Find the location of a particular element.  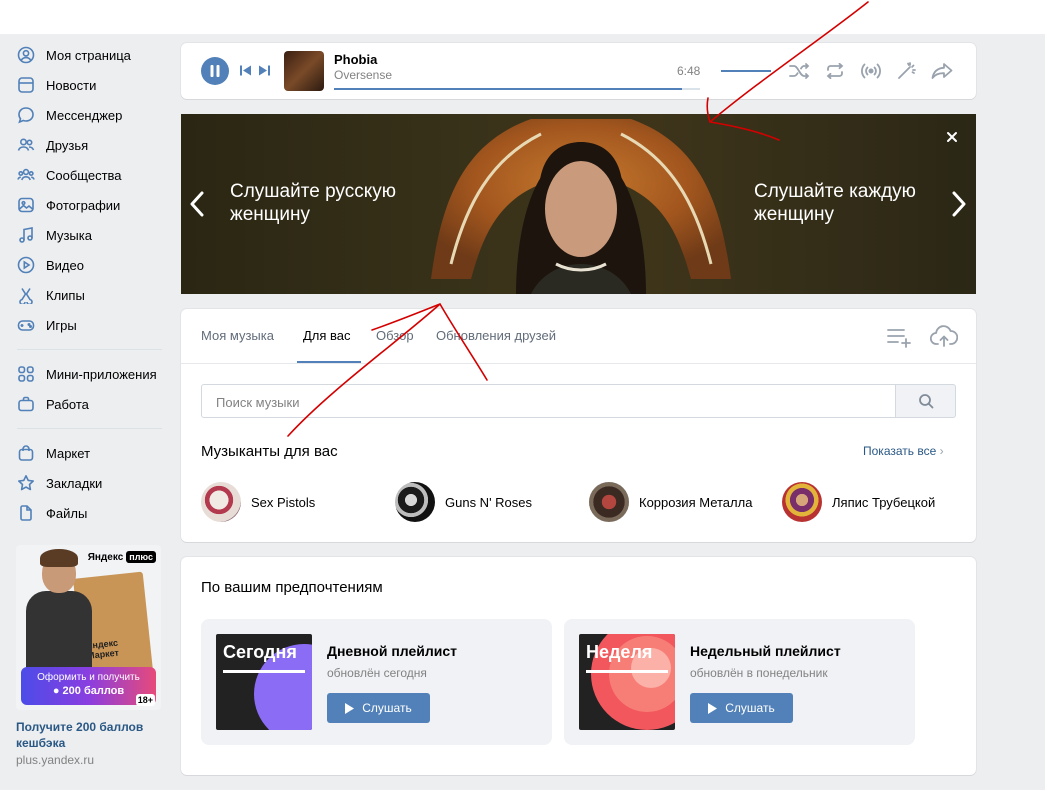

shuffle-button is located at coordinates (800, 71).